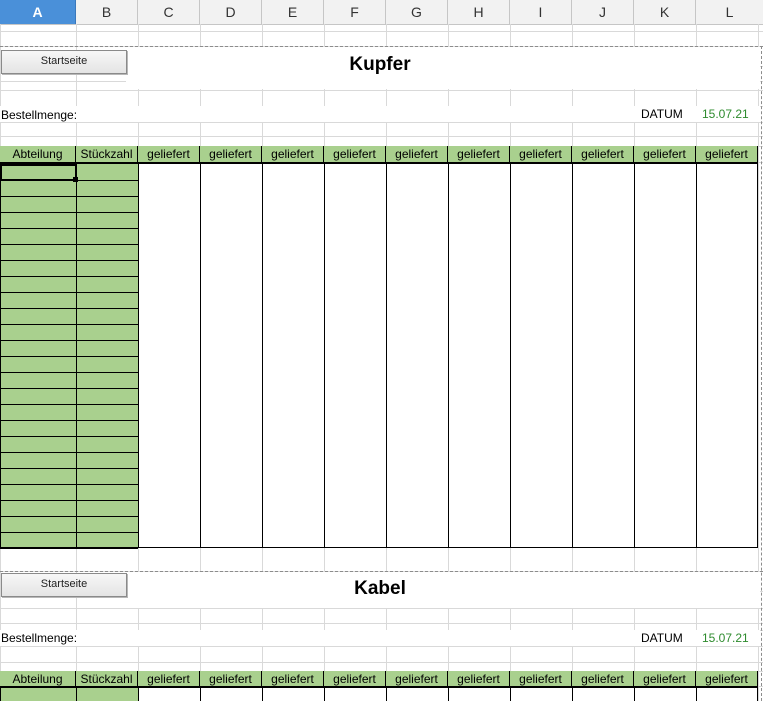  I want to click on startseite-button-2: Startseite, so click(64, 585).